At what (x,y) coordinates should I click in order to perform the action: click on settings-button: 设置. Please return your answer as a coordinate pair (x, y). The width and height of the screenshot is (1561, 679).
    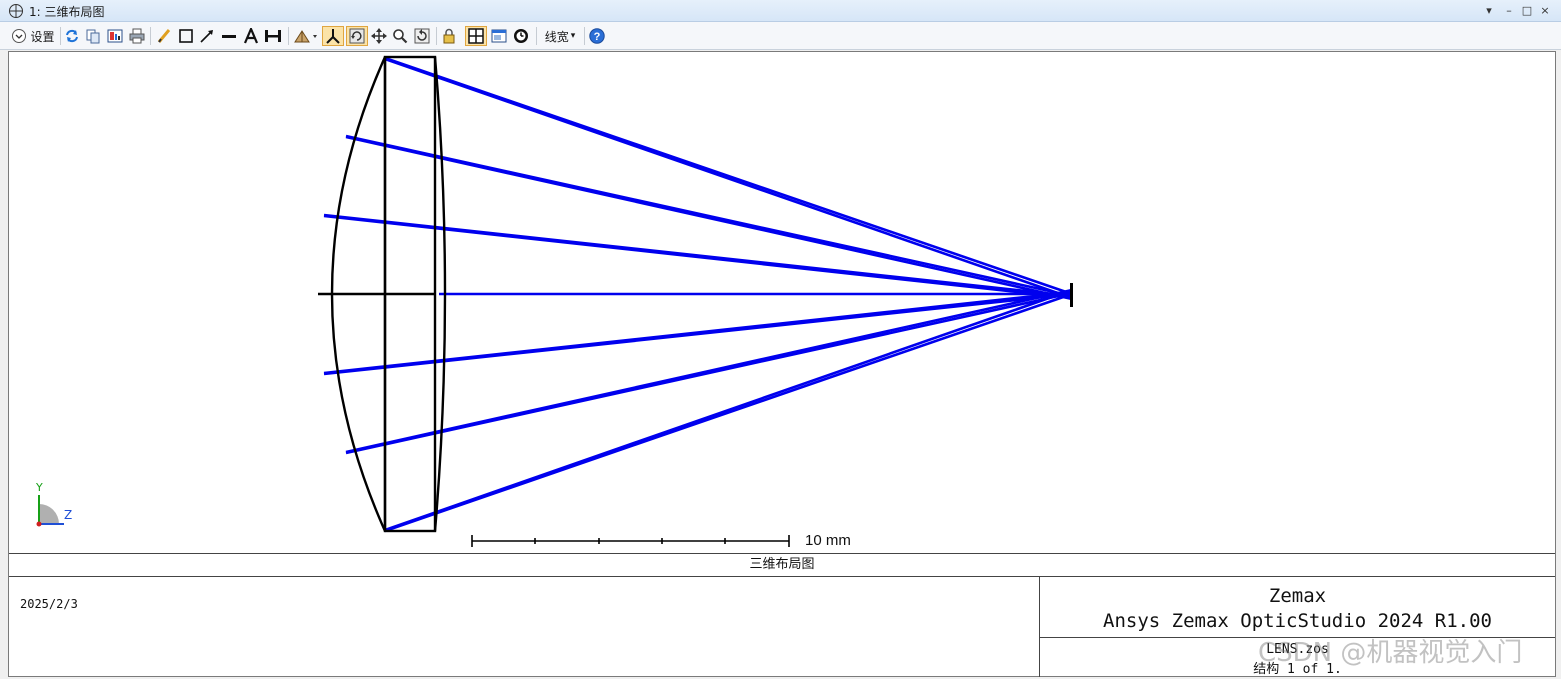
    Looking at the image, I should click on (33, 36).